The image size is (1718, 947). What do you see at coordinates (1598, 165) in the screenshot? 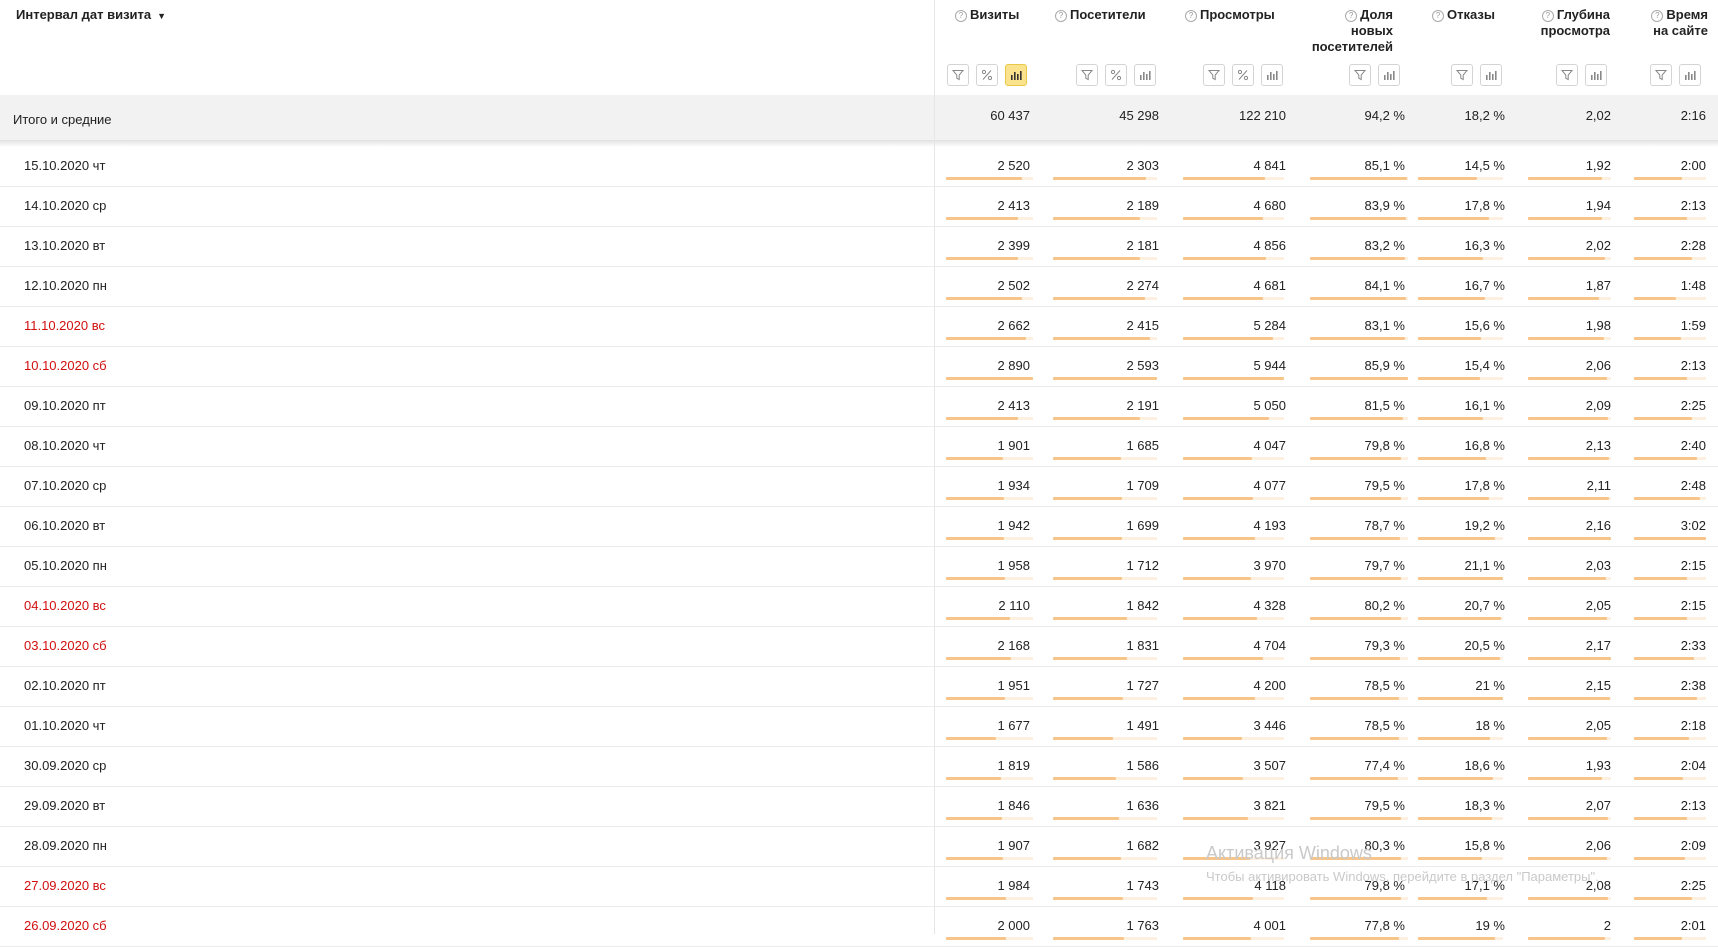
I see `cell-value: 1,92` at bounding box center [1598, 165].